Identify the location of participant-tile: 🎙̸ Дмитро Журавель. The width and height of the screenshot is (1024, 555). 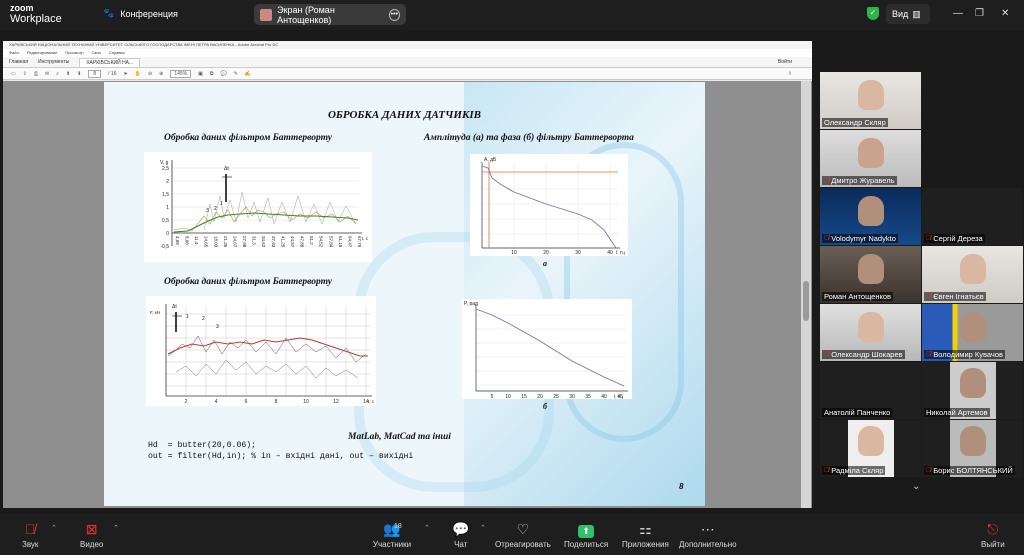
(870, 158).